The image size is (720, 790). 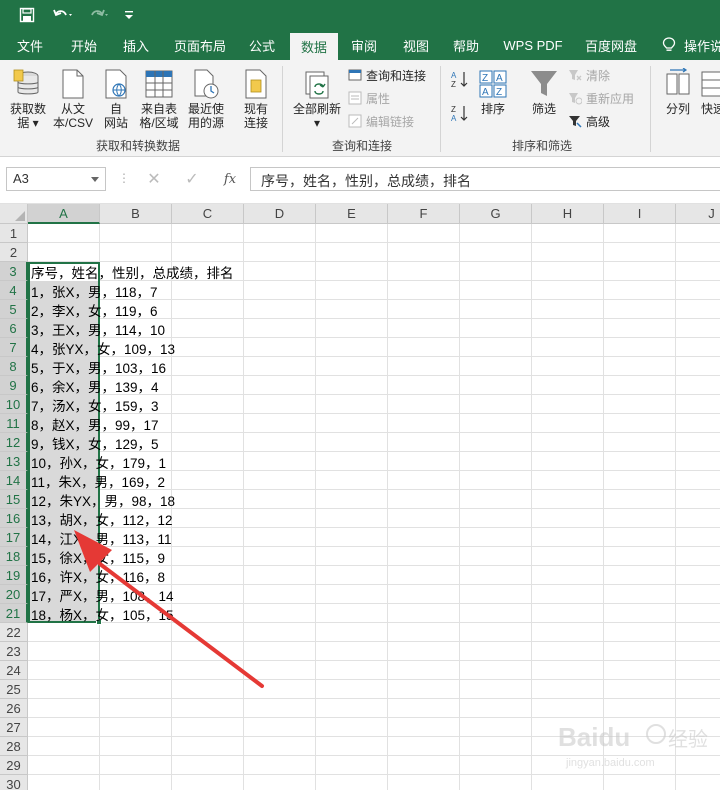 I want to click on row-header-8: 8, so click(x=14, y=366).